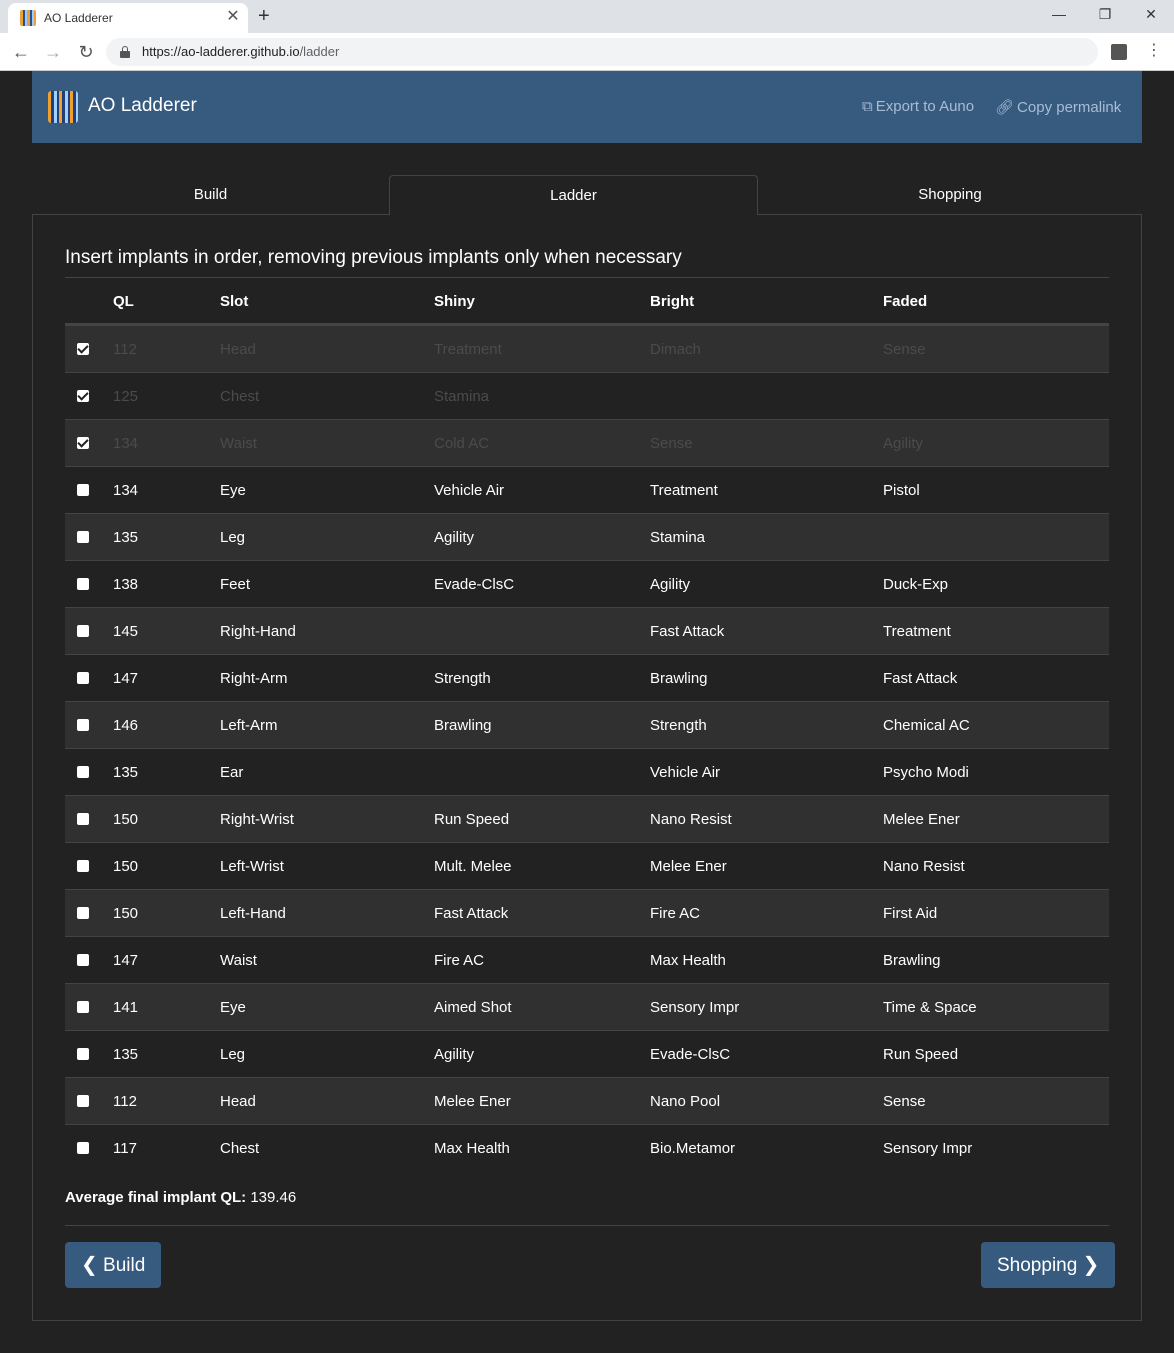  I want to click on cell-ql: 145, so click(126, 631).